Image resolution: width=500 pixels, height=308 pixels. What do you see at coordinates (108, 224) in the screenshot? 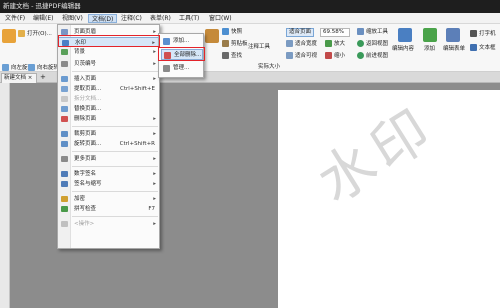
I see `menu-item-actions: <操作> ▸` at bounding box center [108, 224].